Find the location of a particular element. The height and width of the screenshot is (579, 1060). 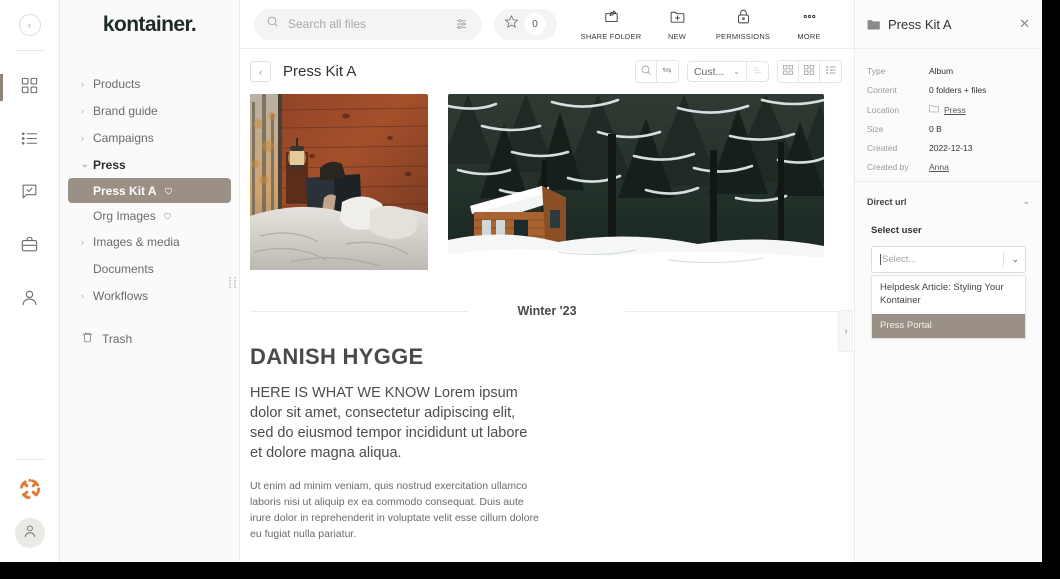

sidebar-item-images-media: › Images & media is located at coordinates (149, 241).